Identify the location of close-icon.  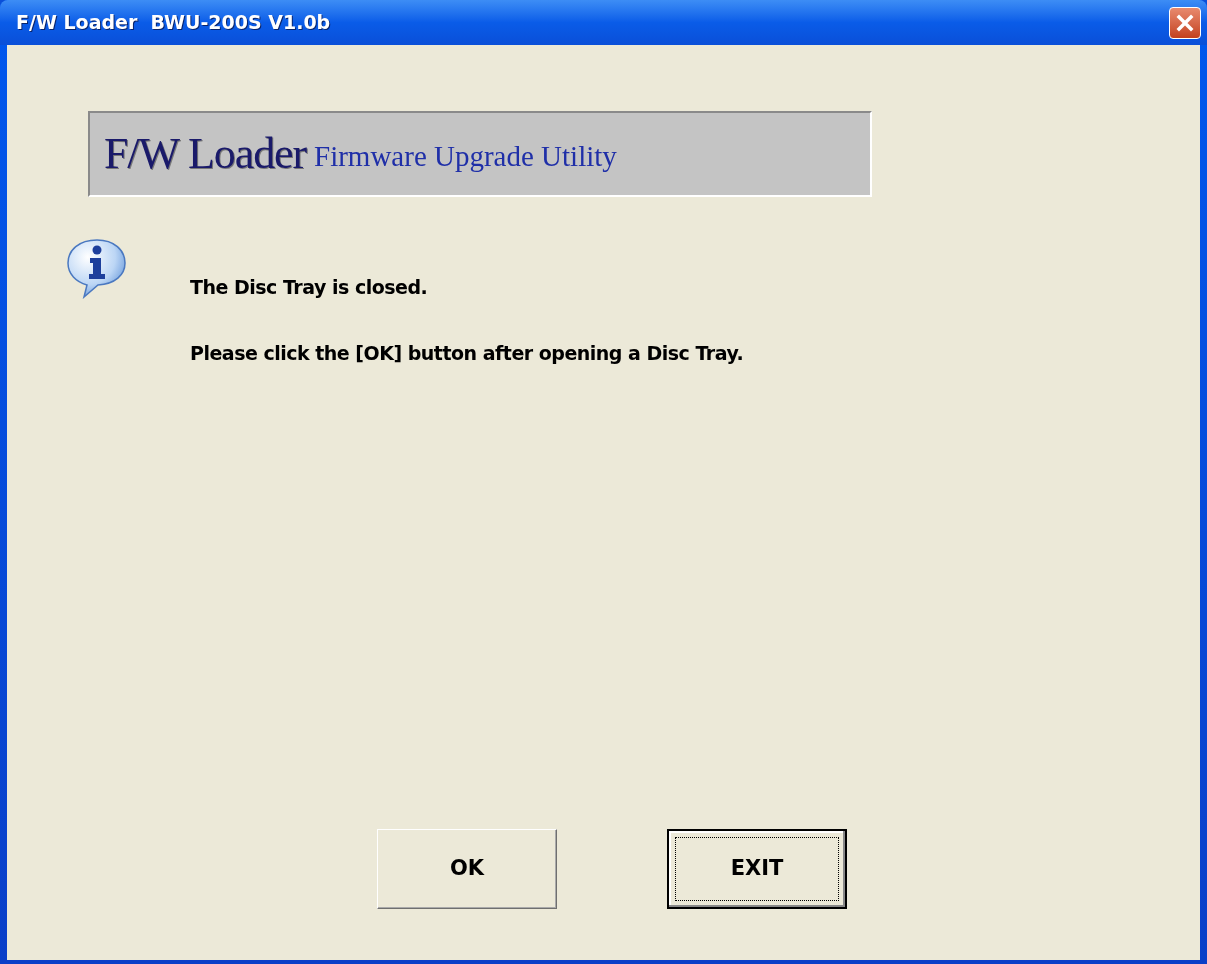
(1185, 22).